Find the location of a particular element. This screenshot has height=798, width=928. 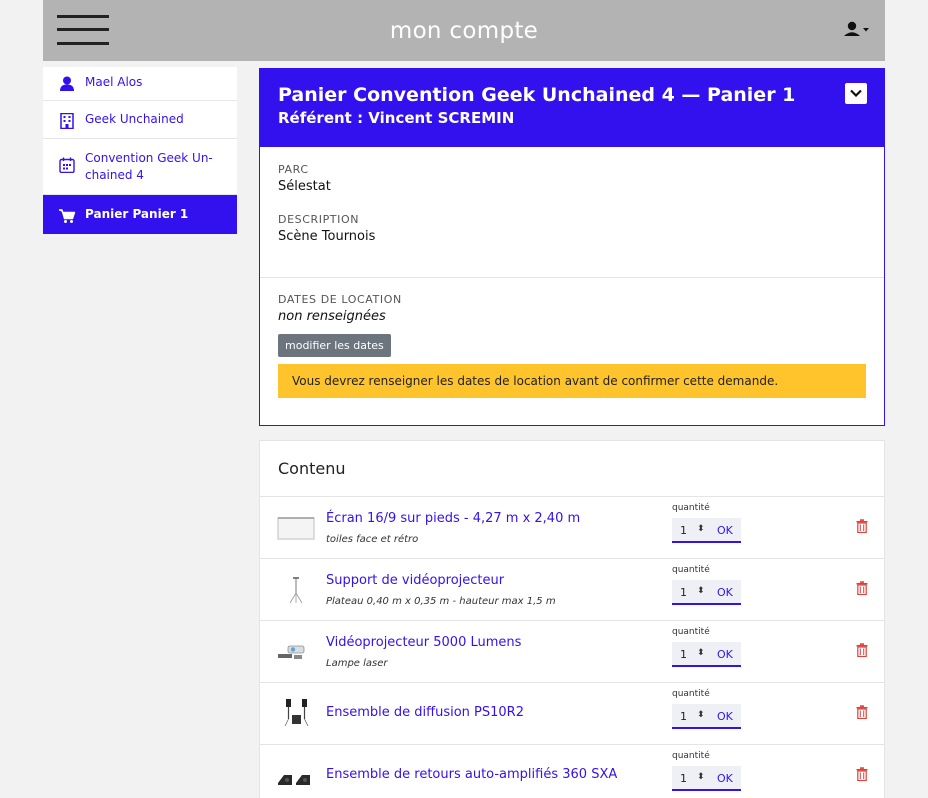

sidebar-item-user: Mael Alos is located at coordinates (140, 84).